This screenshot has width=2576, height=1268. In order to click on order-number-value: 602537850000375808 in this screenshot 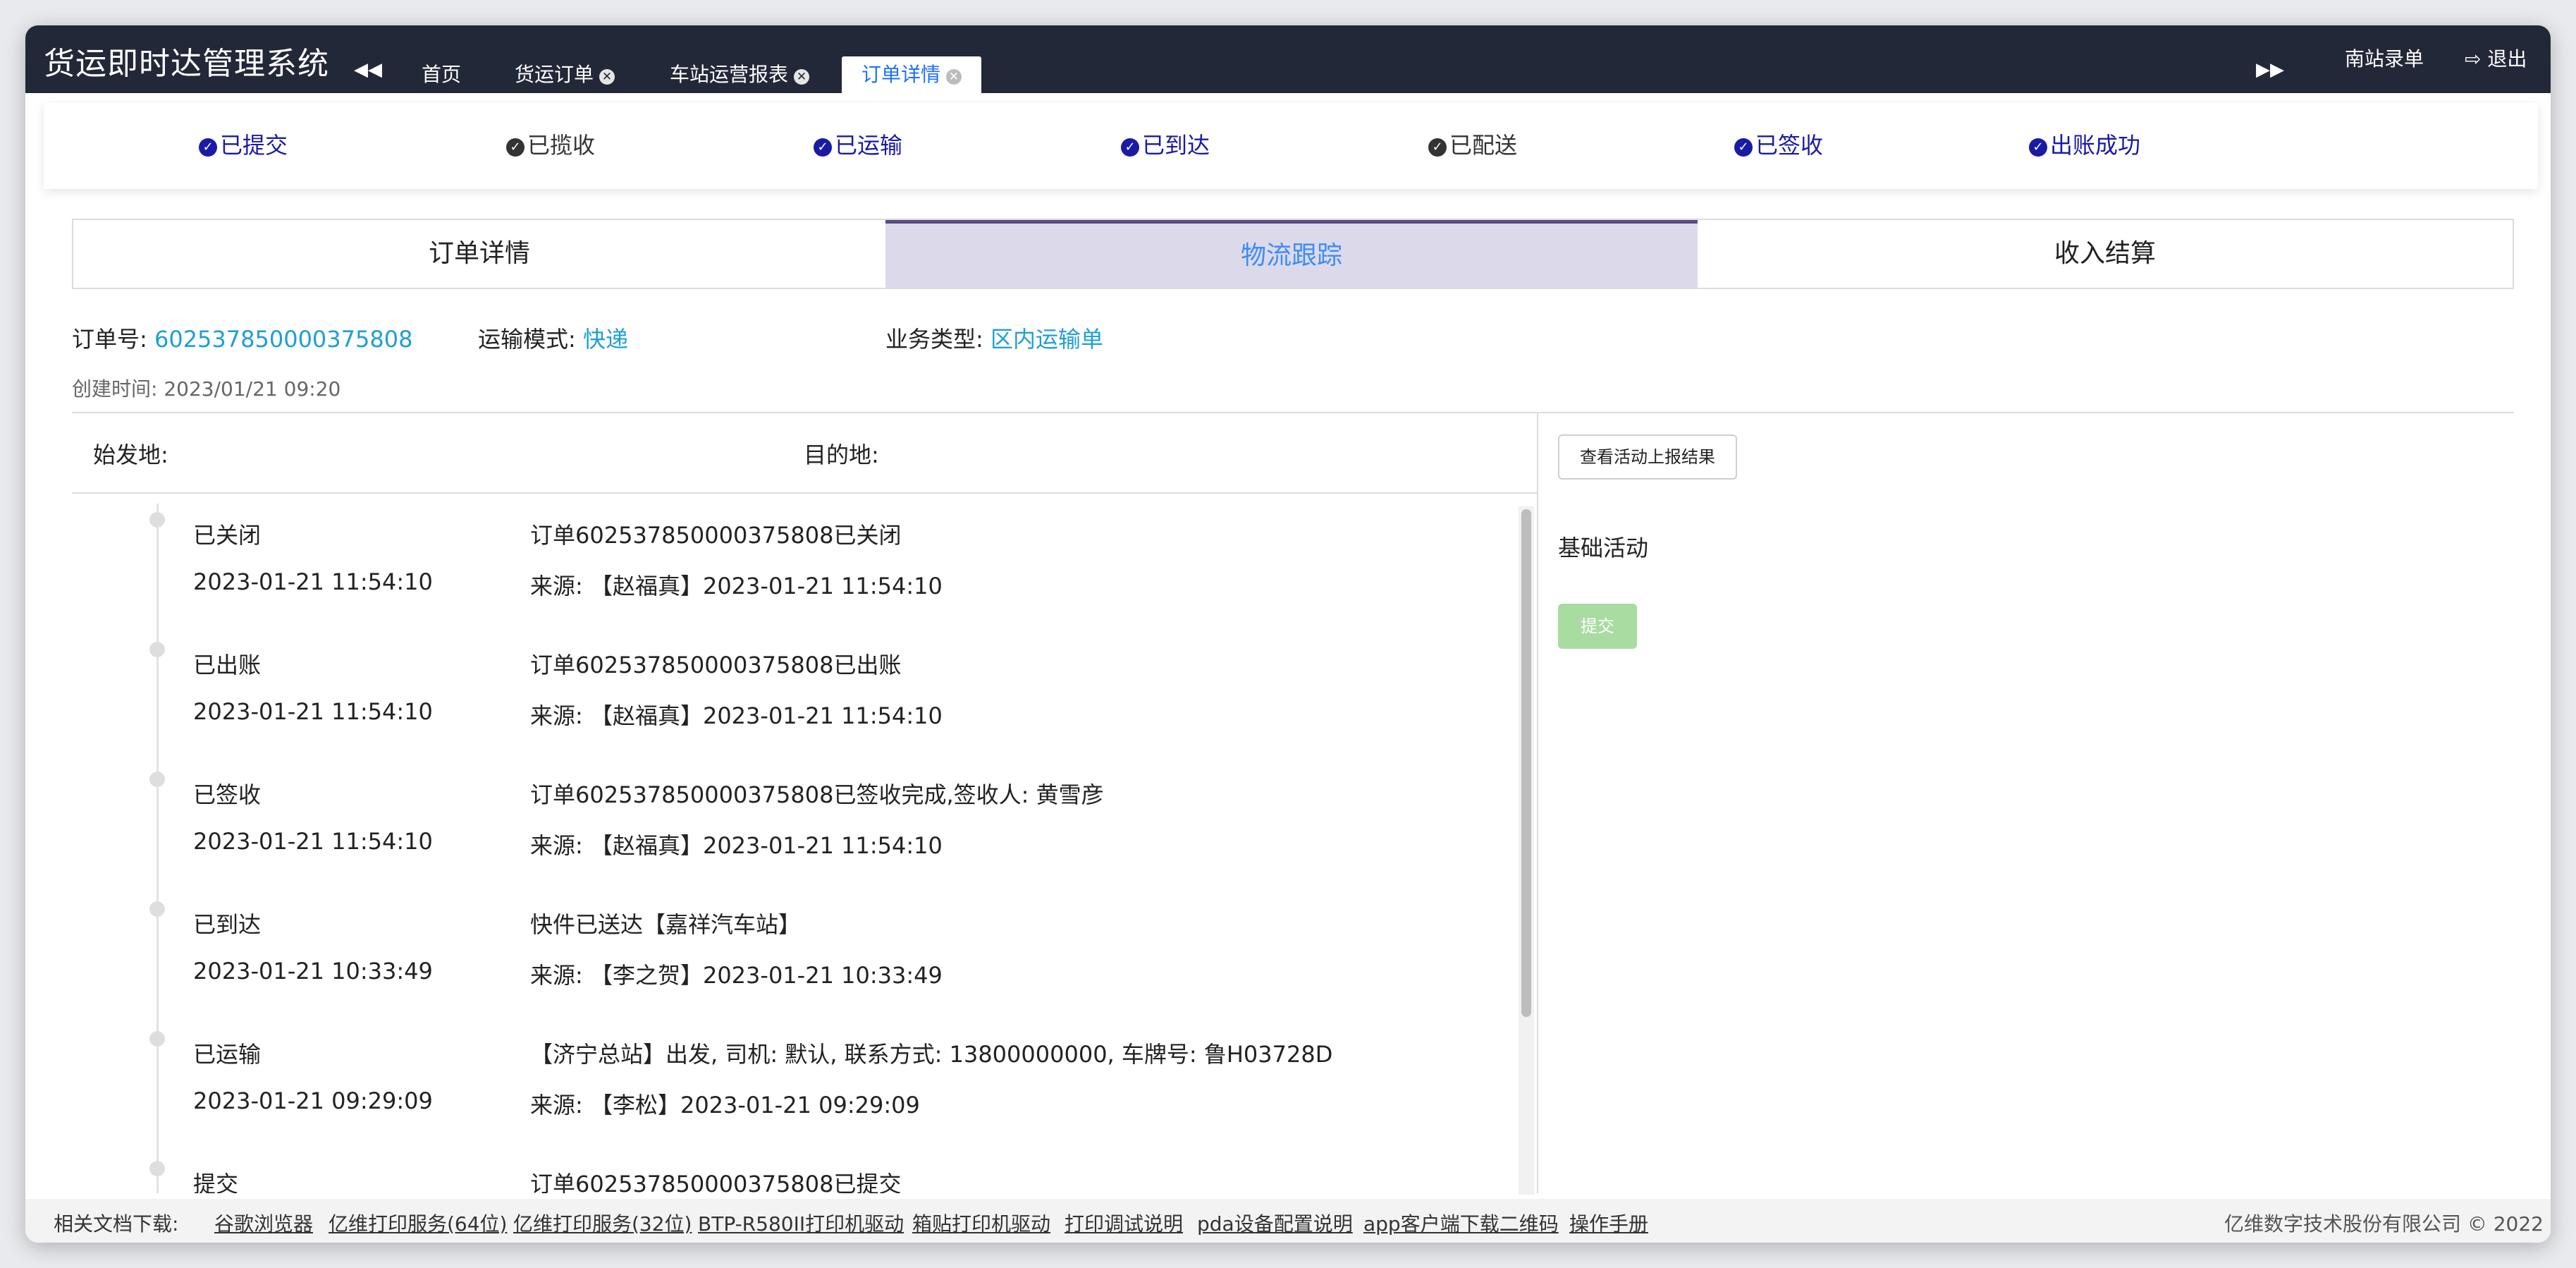, I will do `click(283, 339)`.